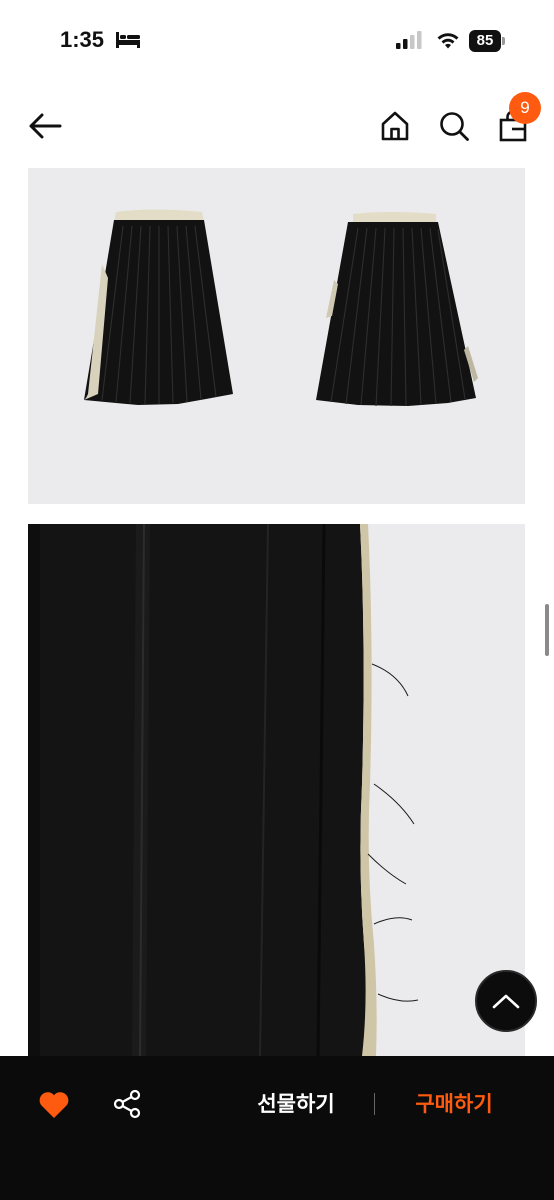  I want to click on scroll-to-top-button, so click(506, 1001).